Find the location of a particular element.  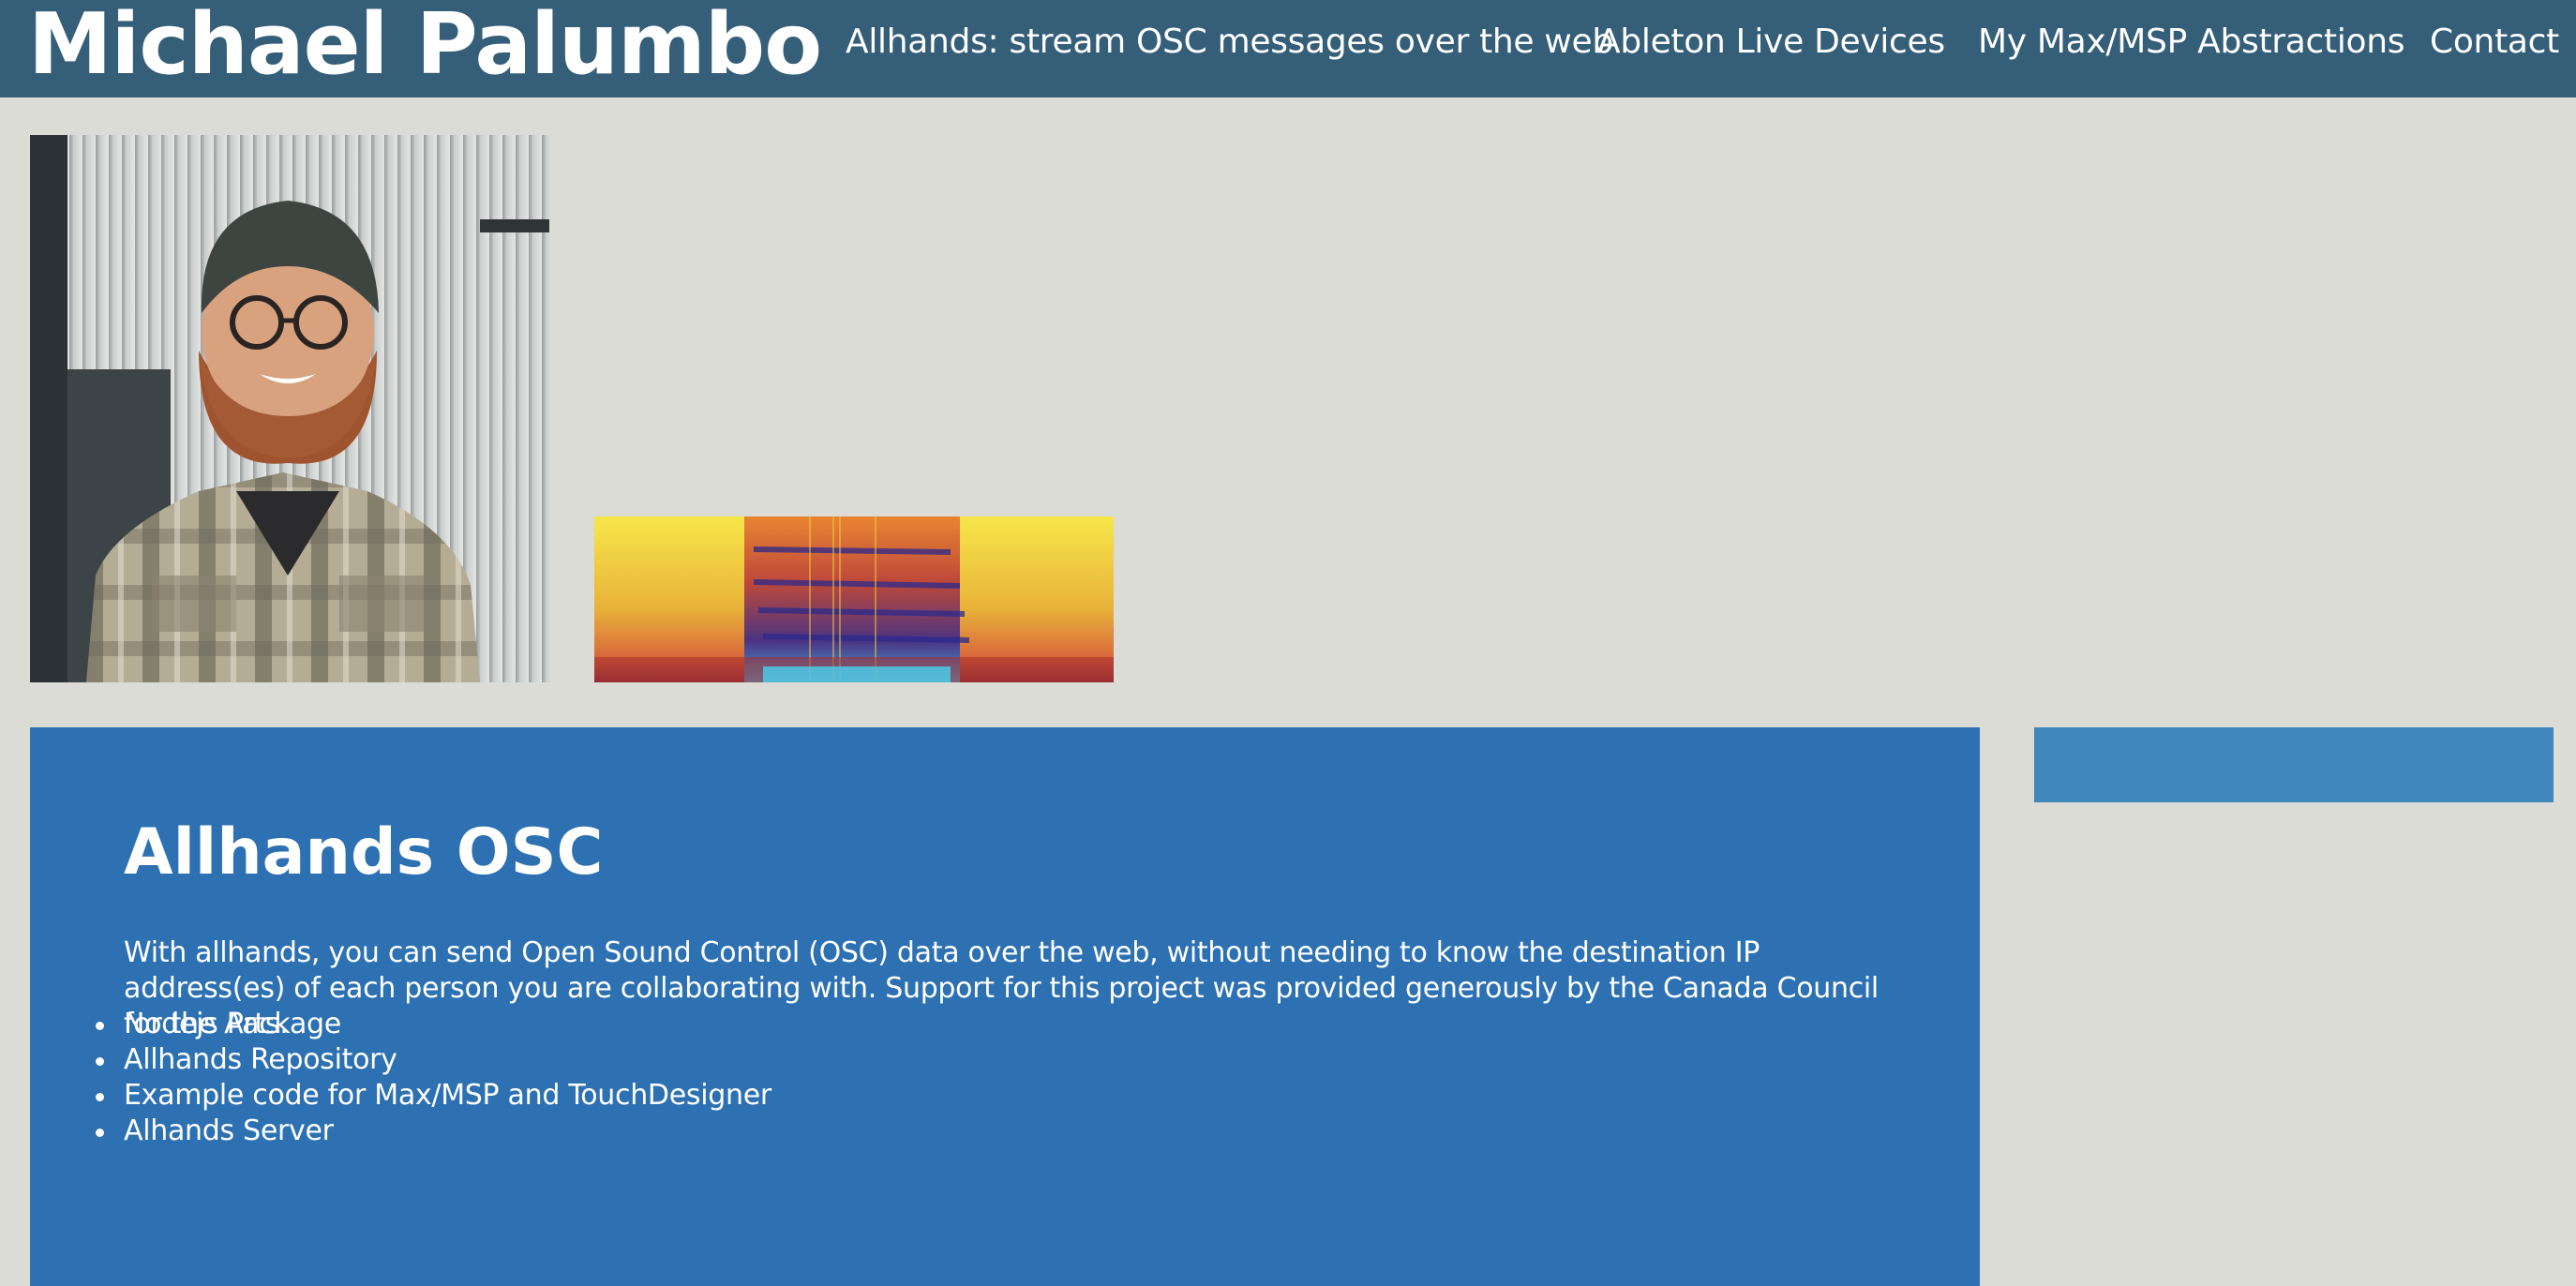

link-allhands-server: Alhands Server is located at coordinates (433, 1131).